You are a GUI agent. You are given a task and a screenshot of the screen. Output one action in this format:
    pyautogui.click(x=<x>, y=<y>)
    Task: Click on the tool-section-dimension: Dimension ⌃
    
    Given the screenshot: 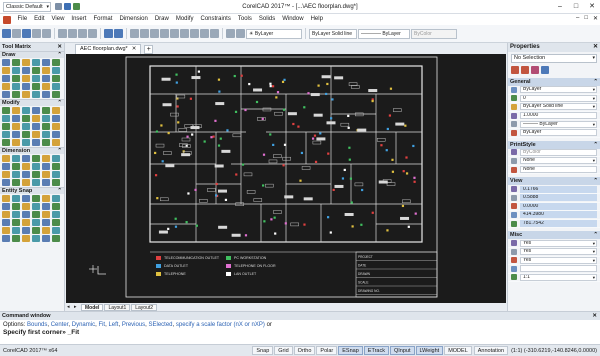 What is the action you would take?
    pyautogui.click(x=32, y=150)
    